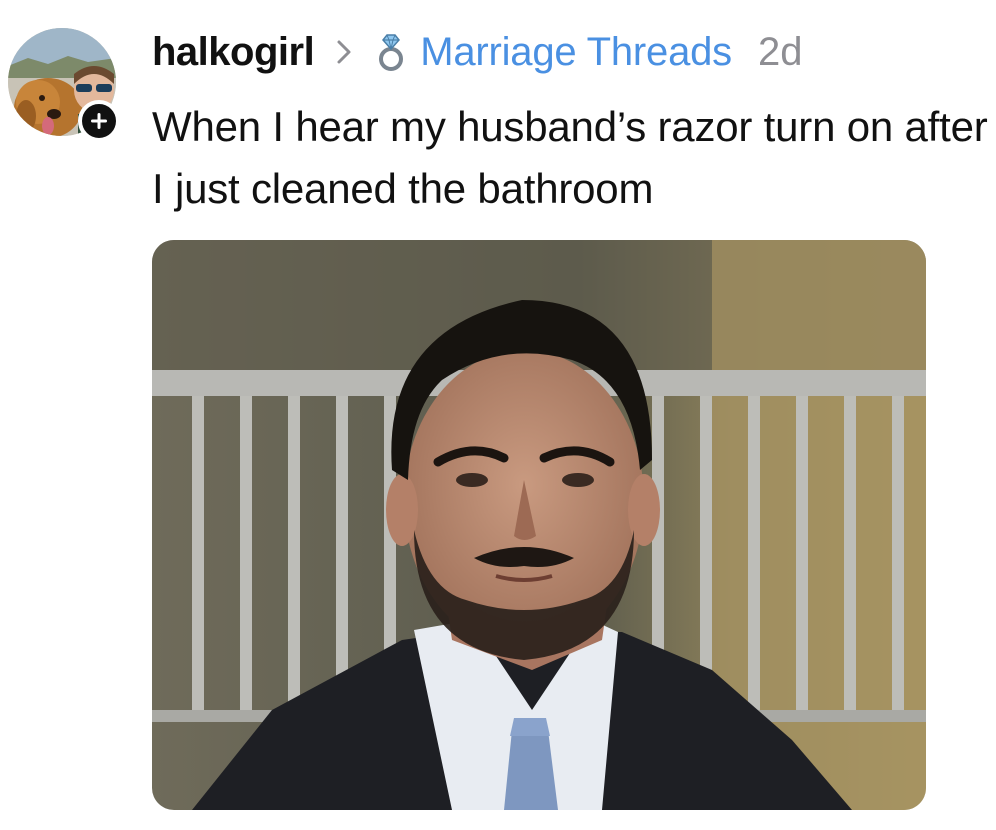  Describe the element at coordinates (780, 51) in the screenshot. I see `post-timestamp: 2d` at that location.